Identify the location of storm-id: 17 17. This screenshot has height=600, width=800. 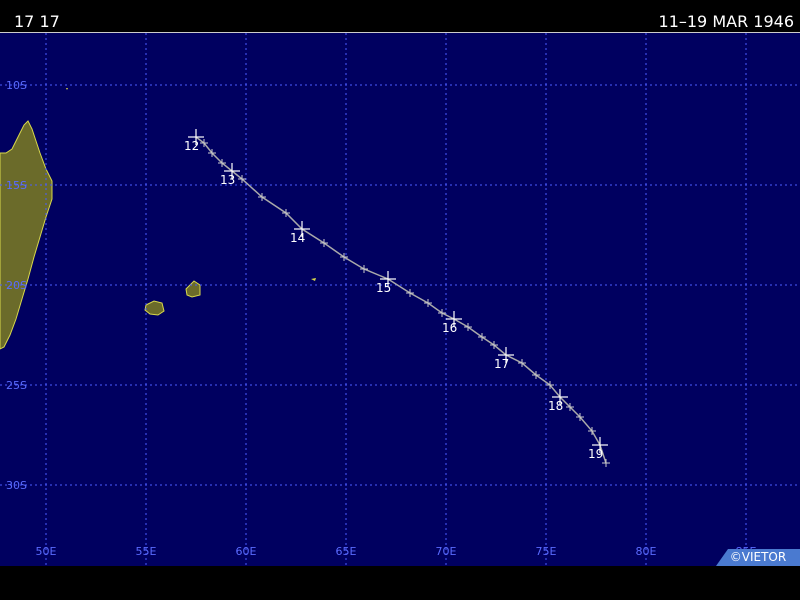
(37, 21).